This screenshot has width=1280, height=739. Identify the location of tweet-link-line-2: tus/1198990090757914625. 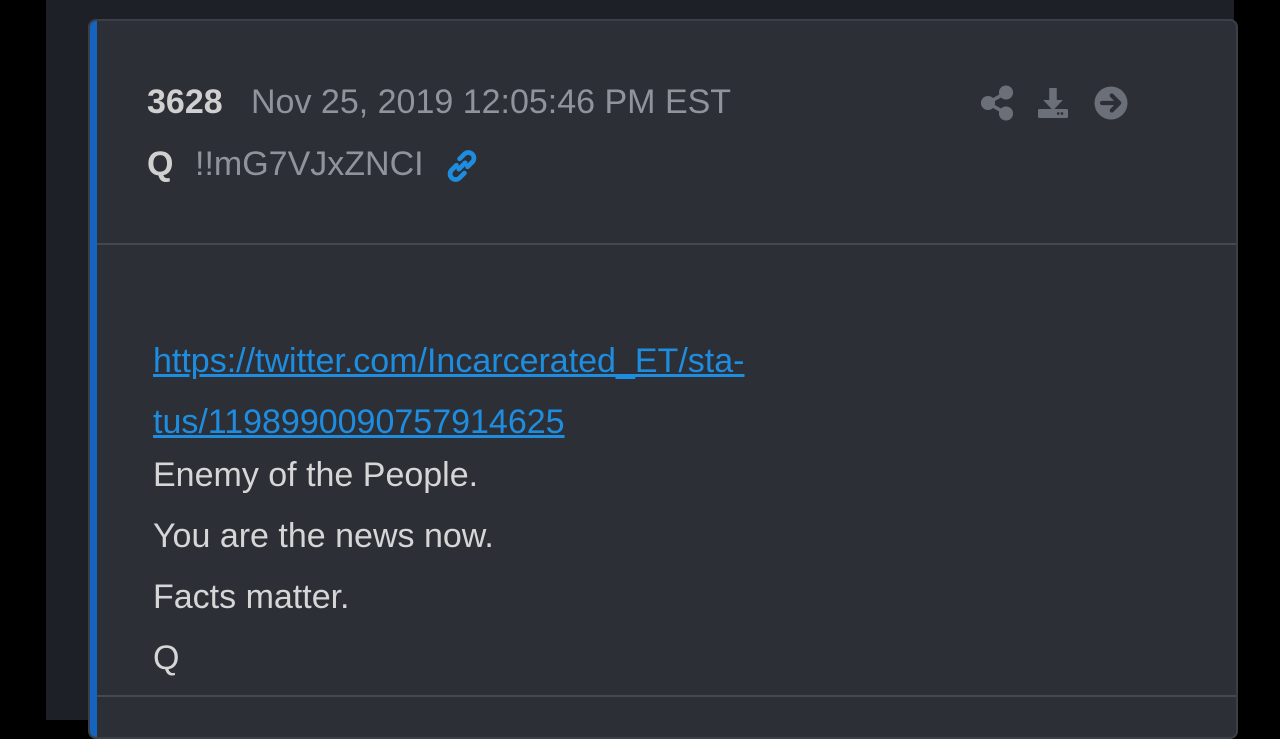
(503, 422).